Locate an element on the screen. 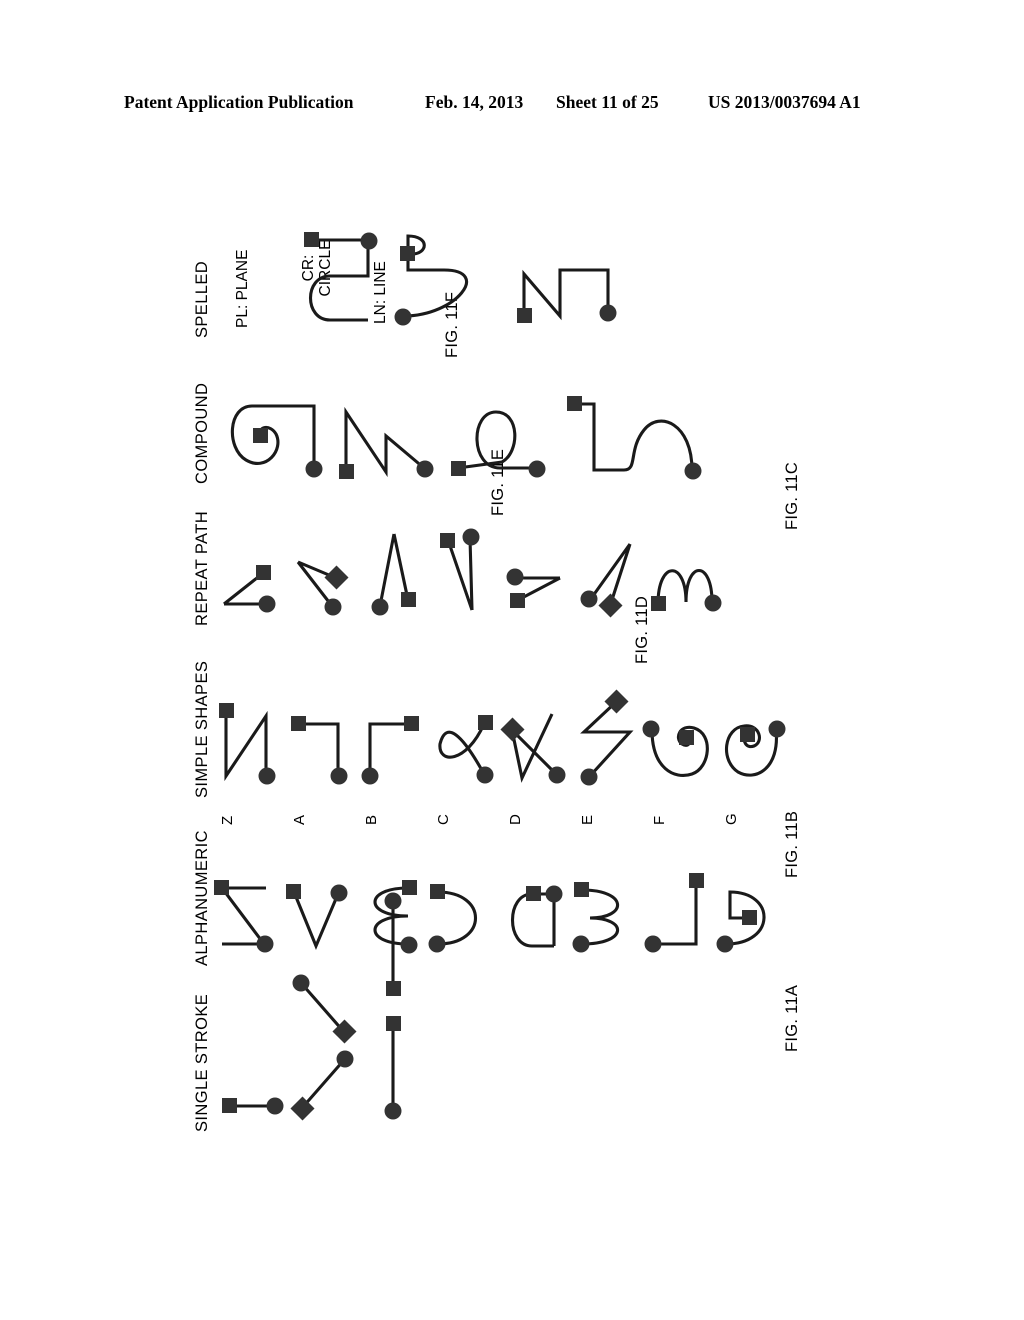 This screenshot has height=1320, width=1024. spelled-annotation-plane: PL: PLANE is located at coordinates (242, 289).